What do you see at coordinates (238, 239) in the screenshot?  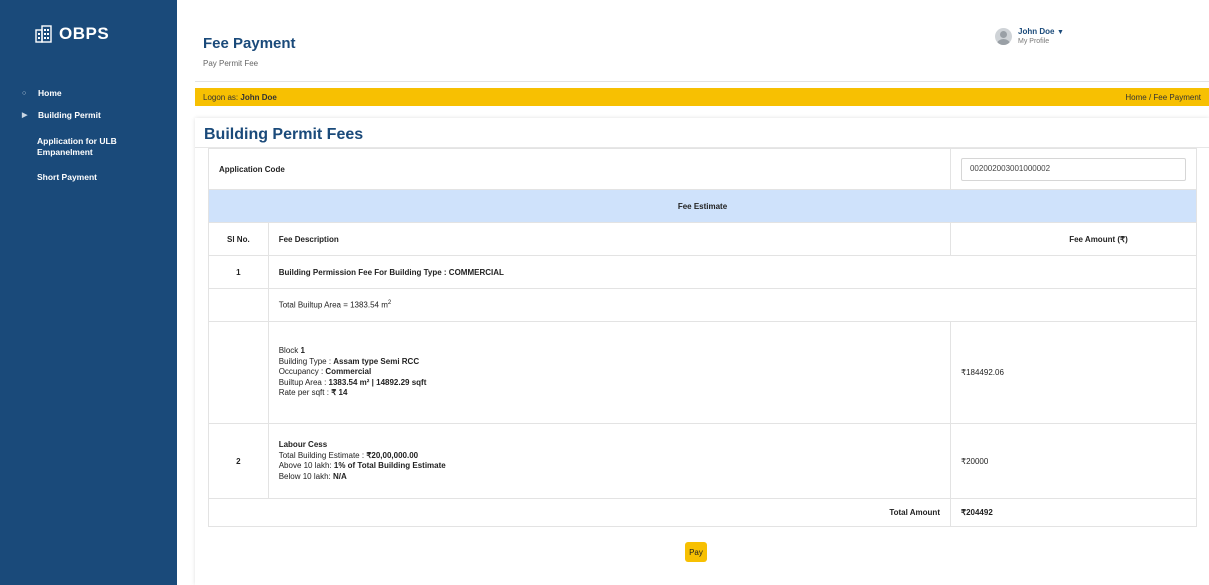 I see `col-header-sl: Sl No.` at bounding box center [238, 239].